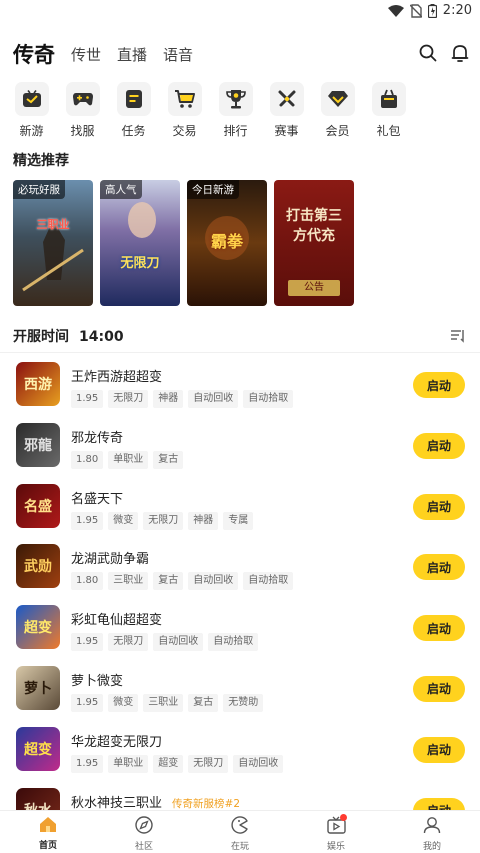 This screenshot has width=480, height=853. I want to click on game-tags: 1.95 微变 三职业 复古 无赞助, so click(167, 702).